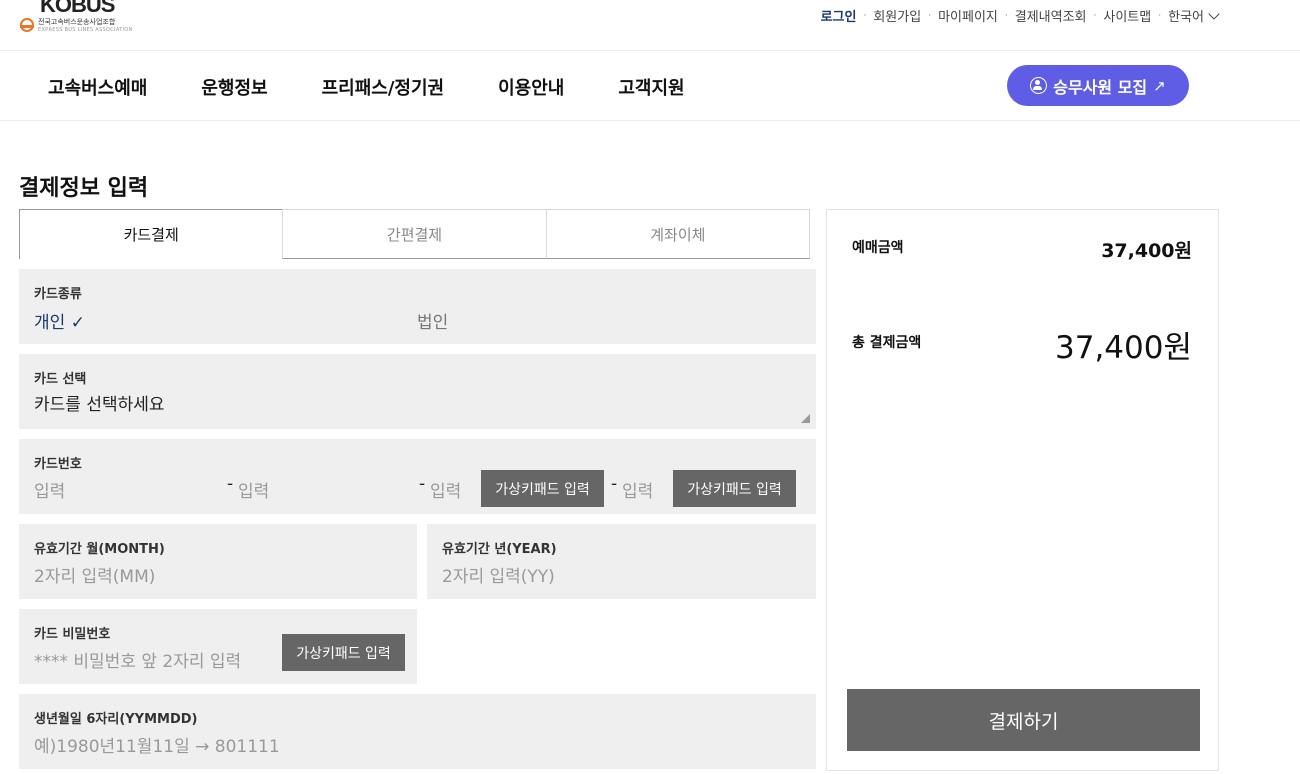 The width and height of the screenshot is (1300, 774). I want to click on card-type-corporate-option: 법인, so click(432, 320).